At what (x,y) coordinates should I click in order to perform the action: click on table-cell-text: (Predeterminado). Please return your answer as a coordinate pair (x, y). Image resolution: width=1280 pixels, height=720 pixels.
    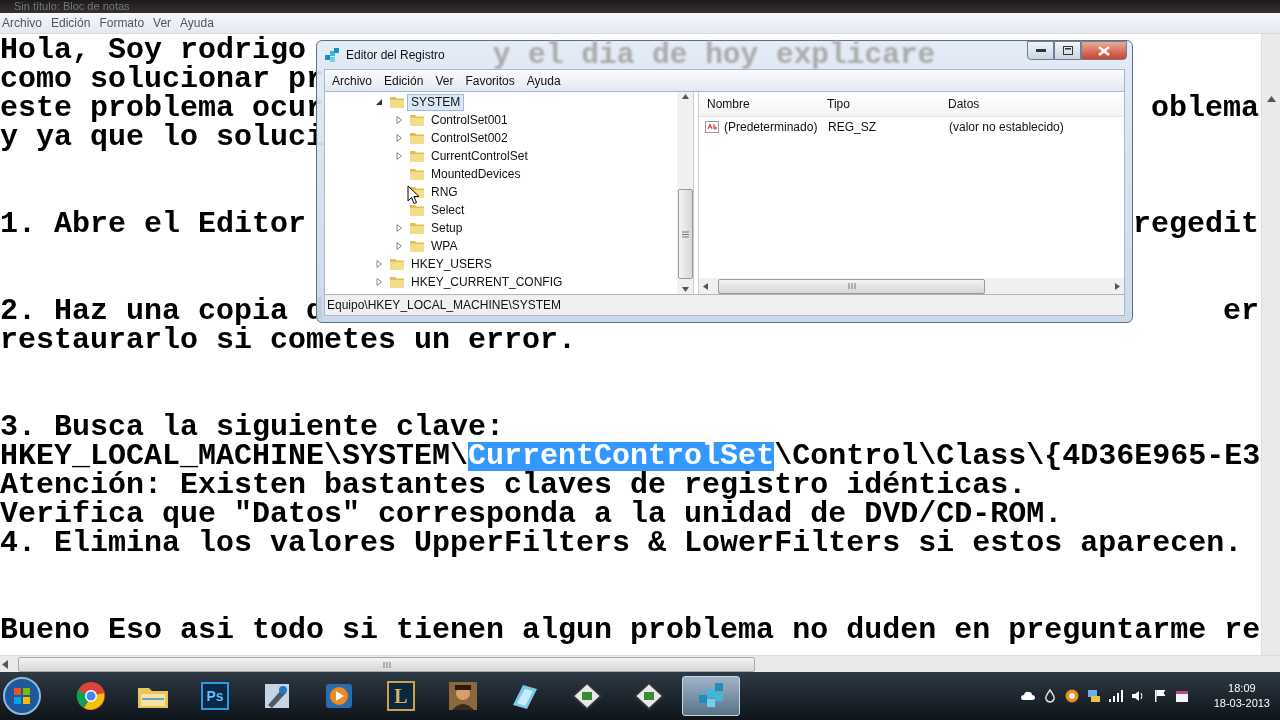
    Looking at the image, I should click on (770, 127).